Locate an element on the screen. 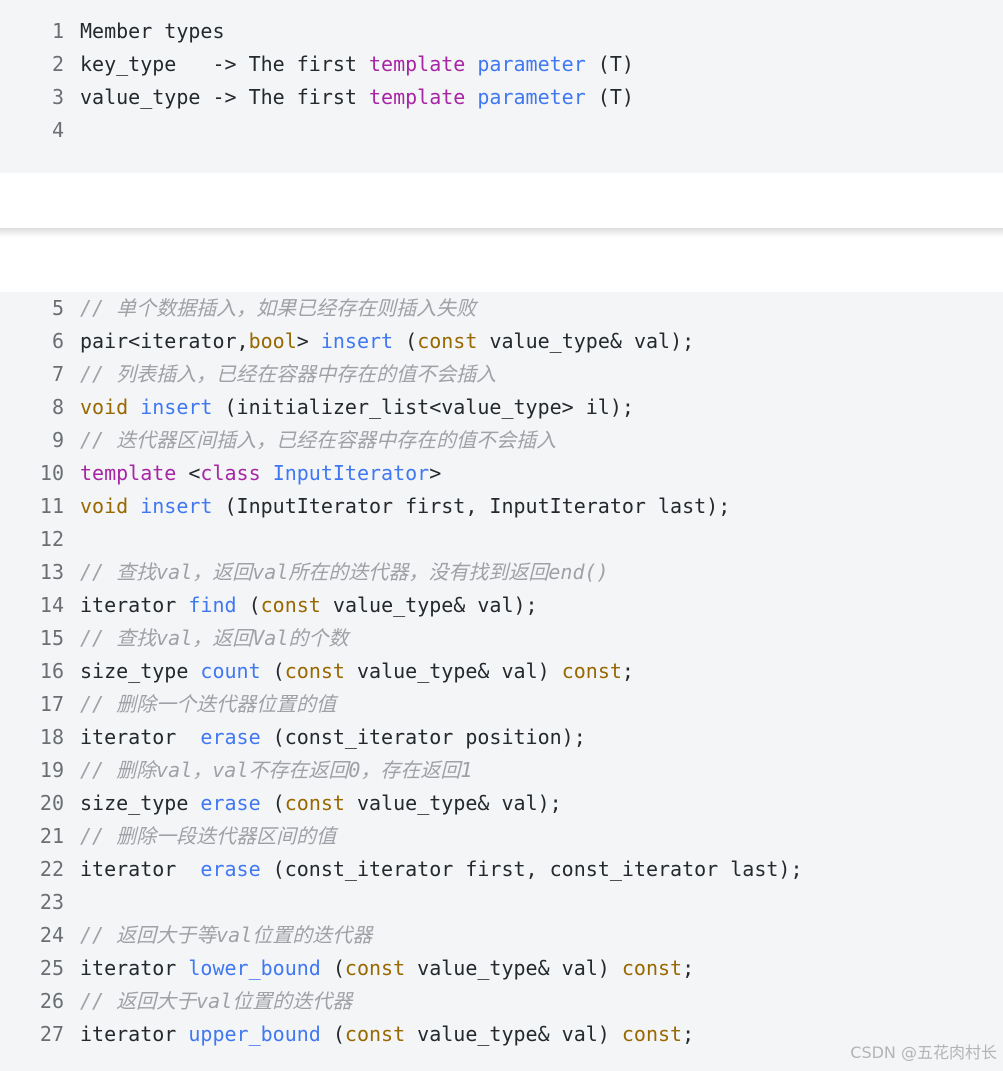 The height and width of the screenshot is (1071, 1003). line-number: 27 is located at coordinates (51, 1034).